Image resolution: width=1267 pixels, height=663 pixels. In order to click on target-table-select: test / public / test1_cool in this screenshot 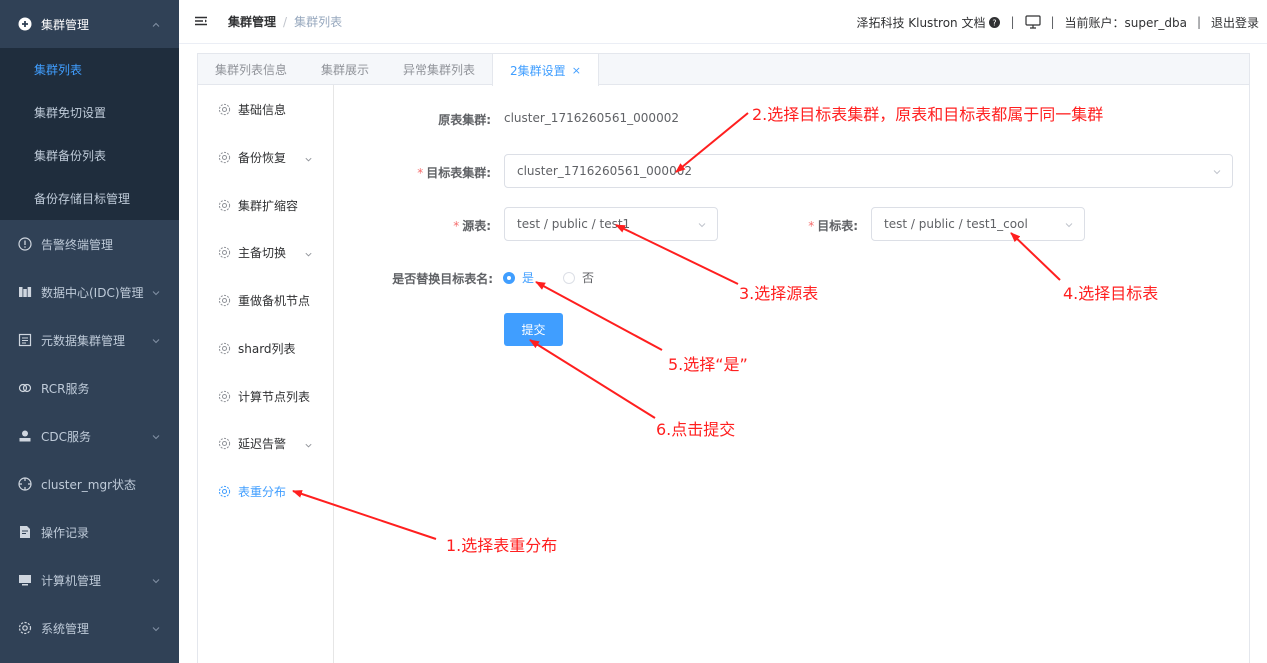, I will do `click(978, 224)`.